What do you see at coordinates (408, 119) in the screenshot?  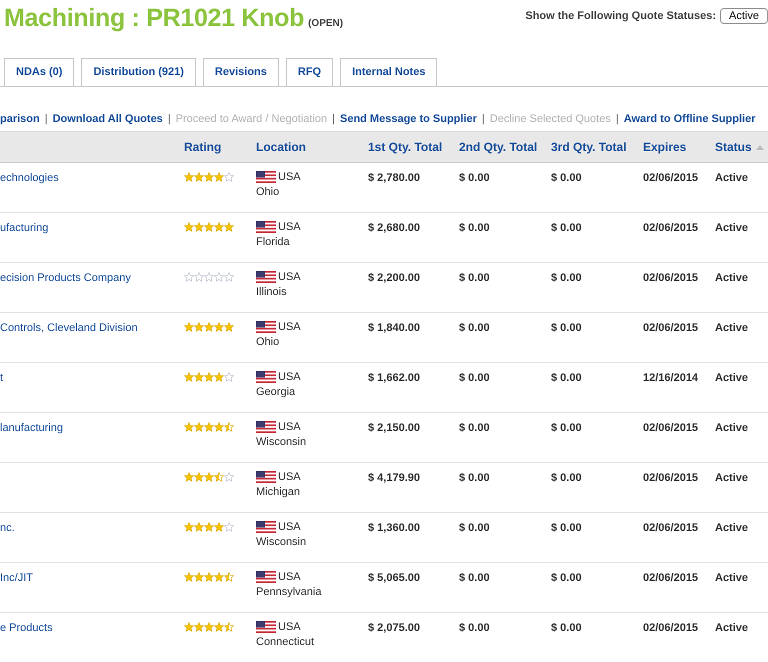 I see `action-link: Send Message to Supplier` at bounding box center [408, 119].